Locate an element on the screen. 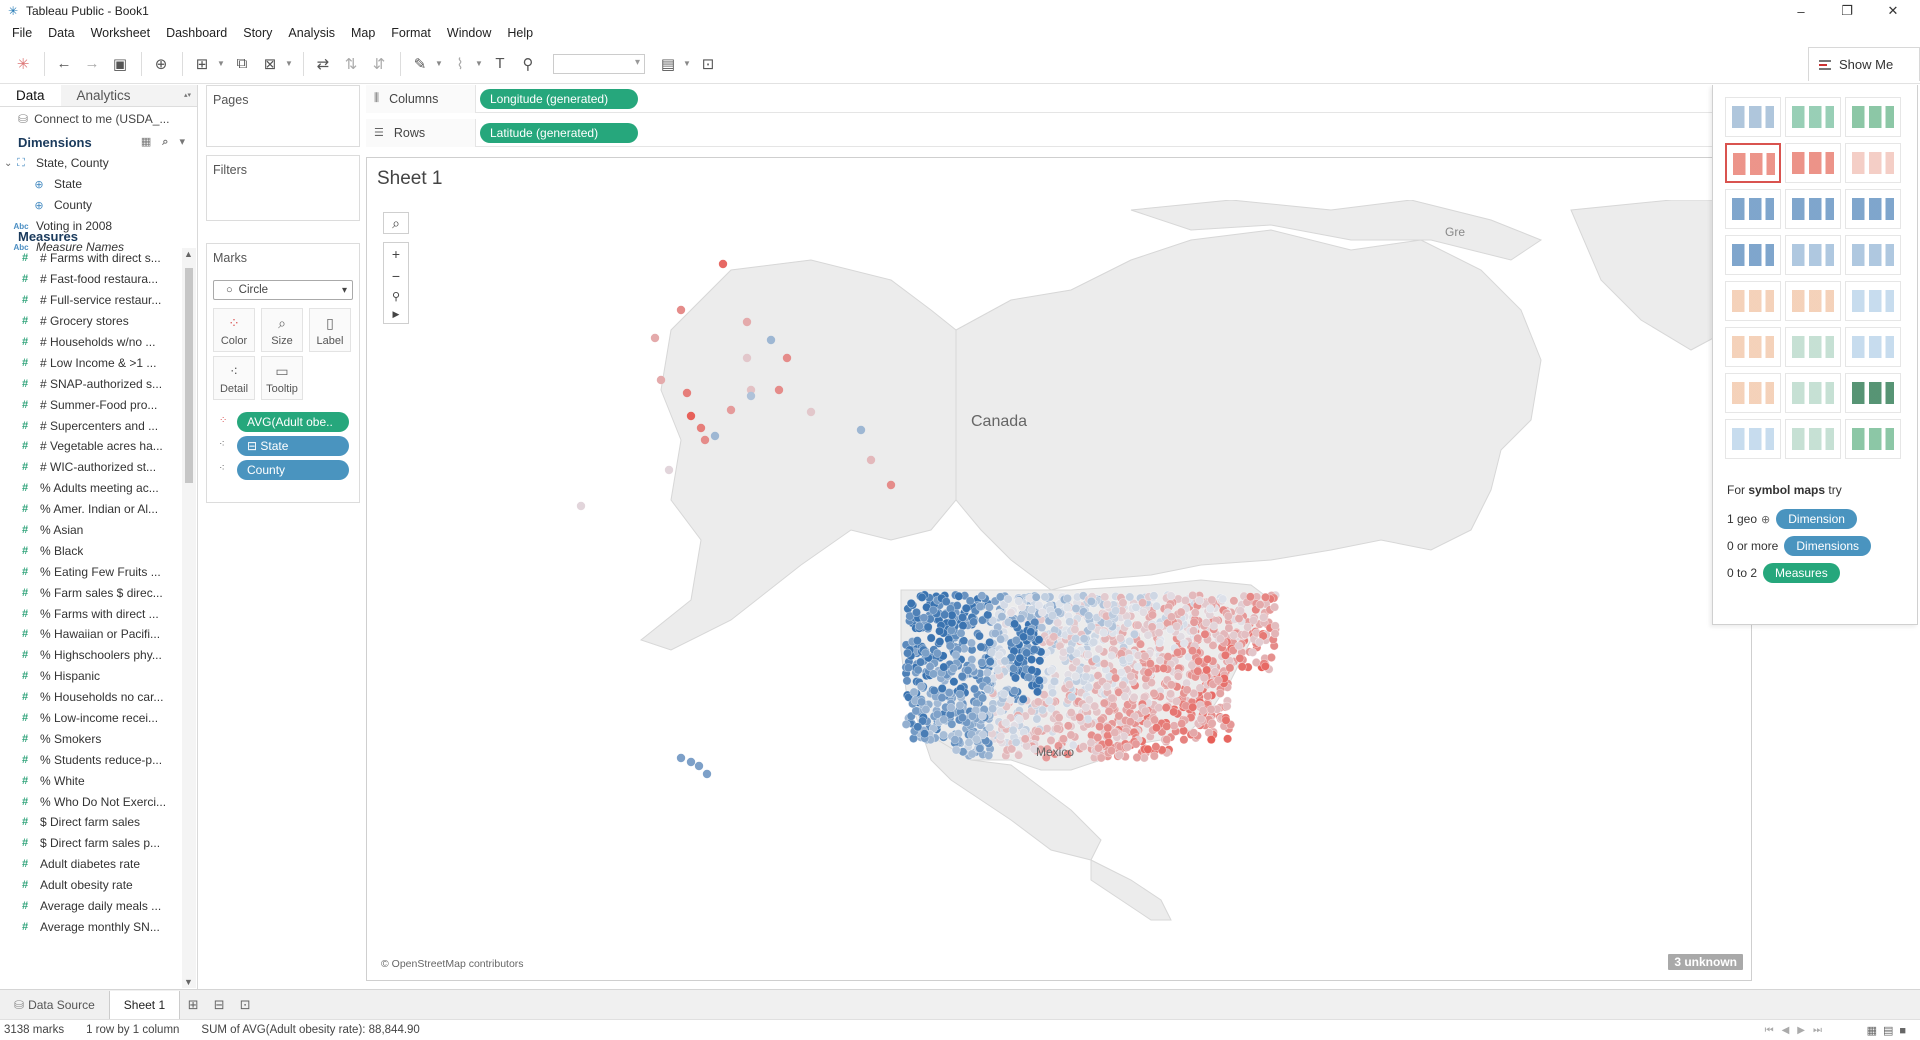  chart-type-highlight-table is located at coordinates (1873, 117).